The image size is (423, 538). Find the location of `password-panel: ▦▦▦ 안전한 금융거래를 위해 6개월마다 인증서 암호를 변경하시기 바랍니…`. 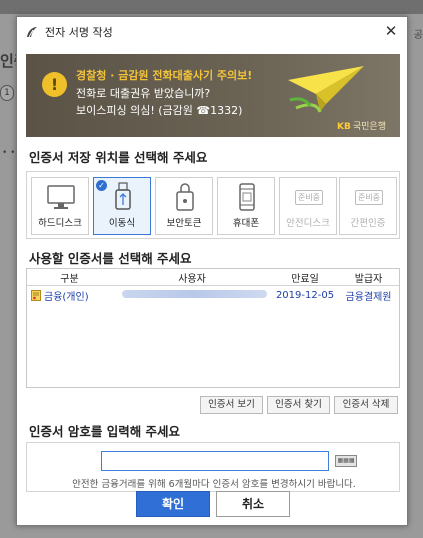

password-panel: ▦▦▦ 안전한 금융거래를 위해 6개월마다 인증서 암호를 변경하시기 바랍니… is located at coordinates (213, 467).